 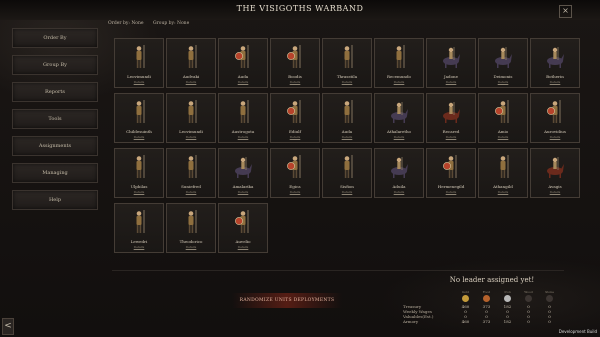 What do you see at coordinates (465, 321) in the screenshot?
I see `resource-value: 460` at bounding box center [465, 321].